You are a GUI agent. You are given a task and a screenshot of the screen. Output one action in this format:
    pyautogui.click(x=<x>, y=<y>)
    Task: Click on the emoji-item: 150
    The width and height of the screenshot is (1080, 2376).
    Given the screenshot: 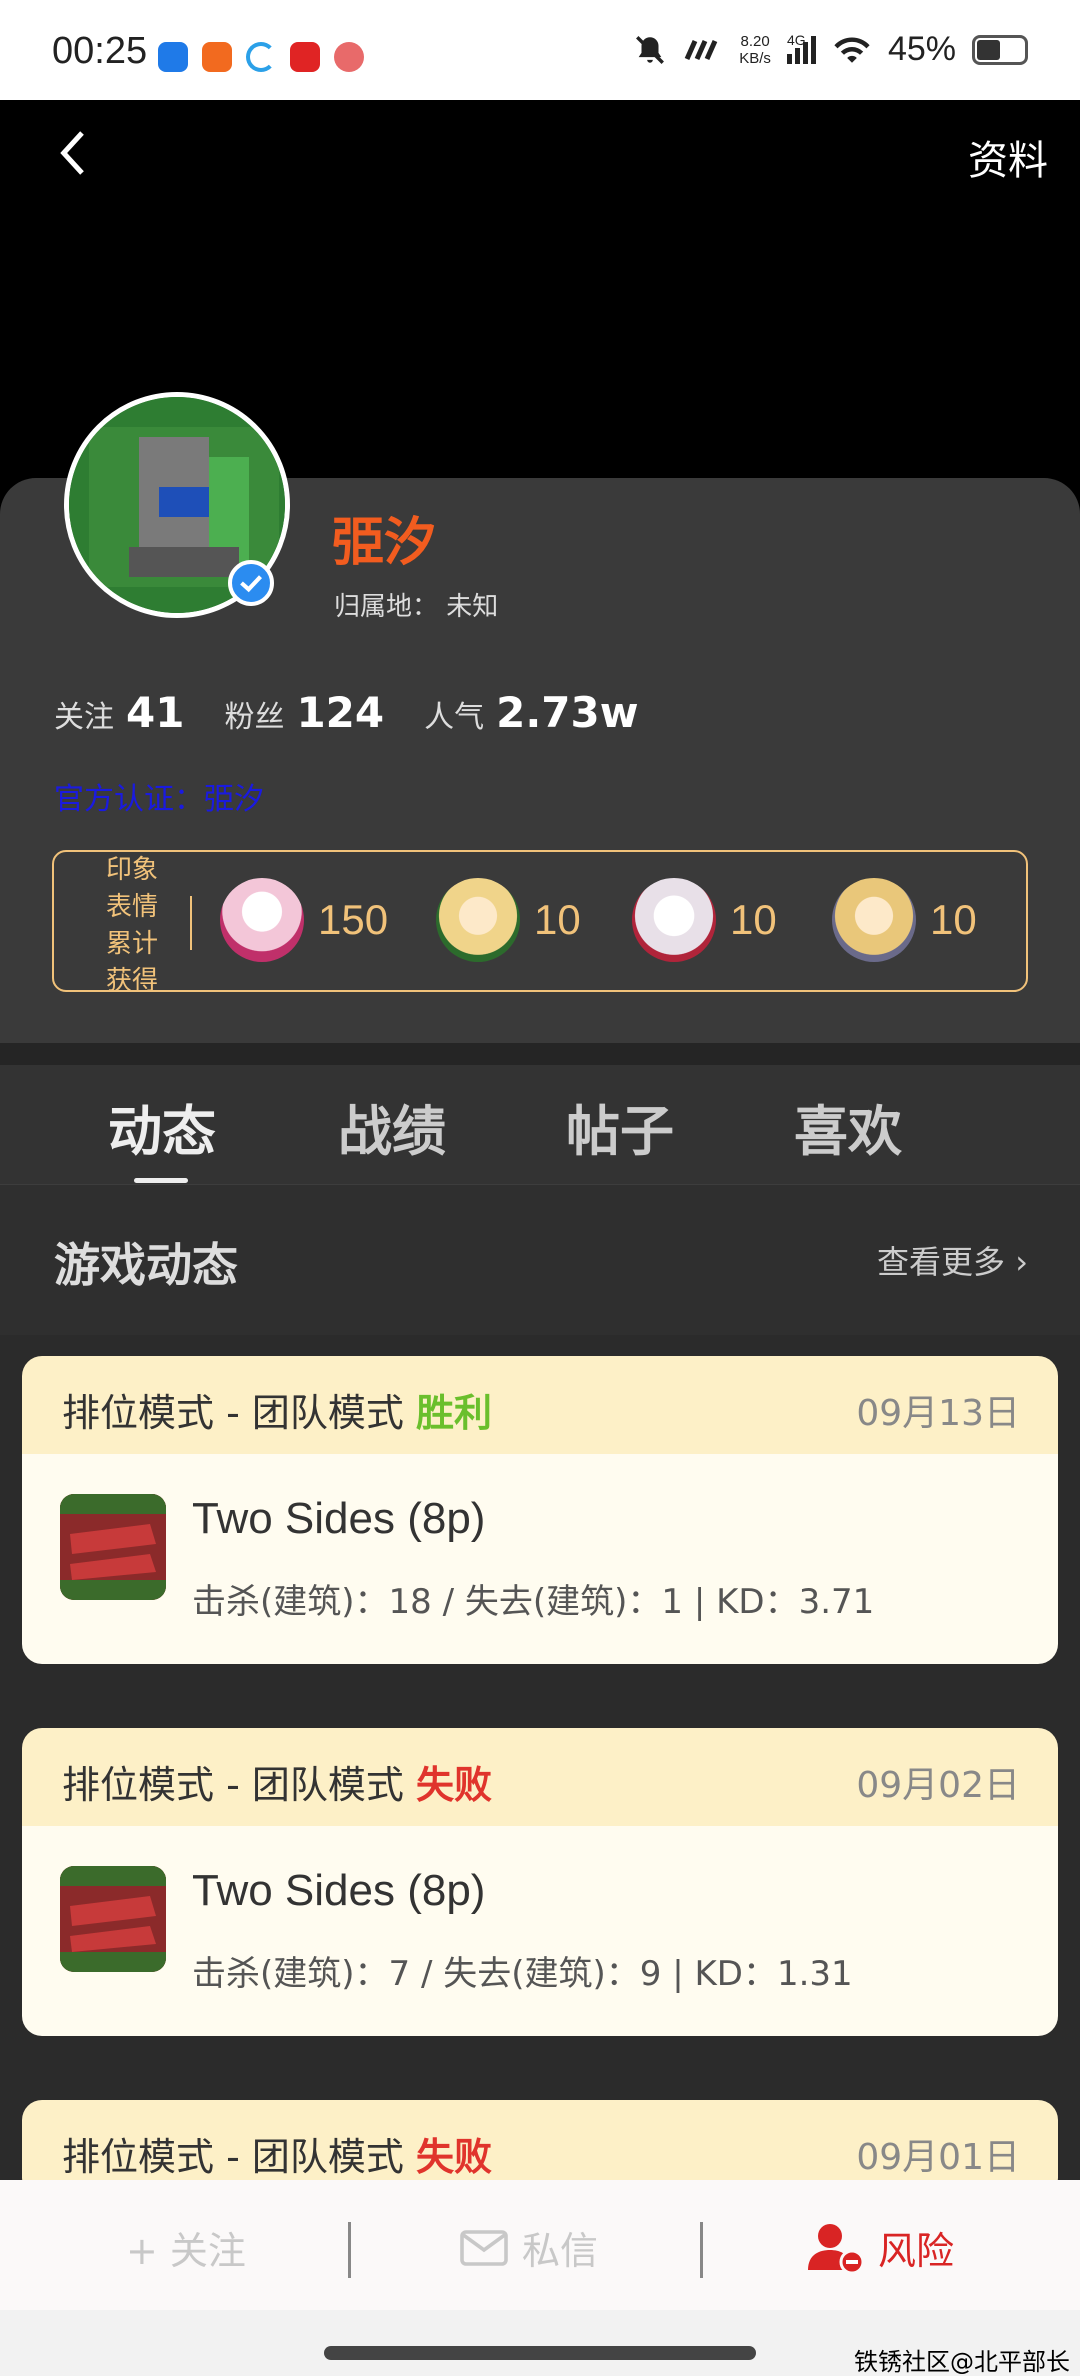 What is the action you would take?
    pyautogui.click(x=304, y=920)
    